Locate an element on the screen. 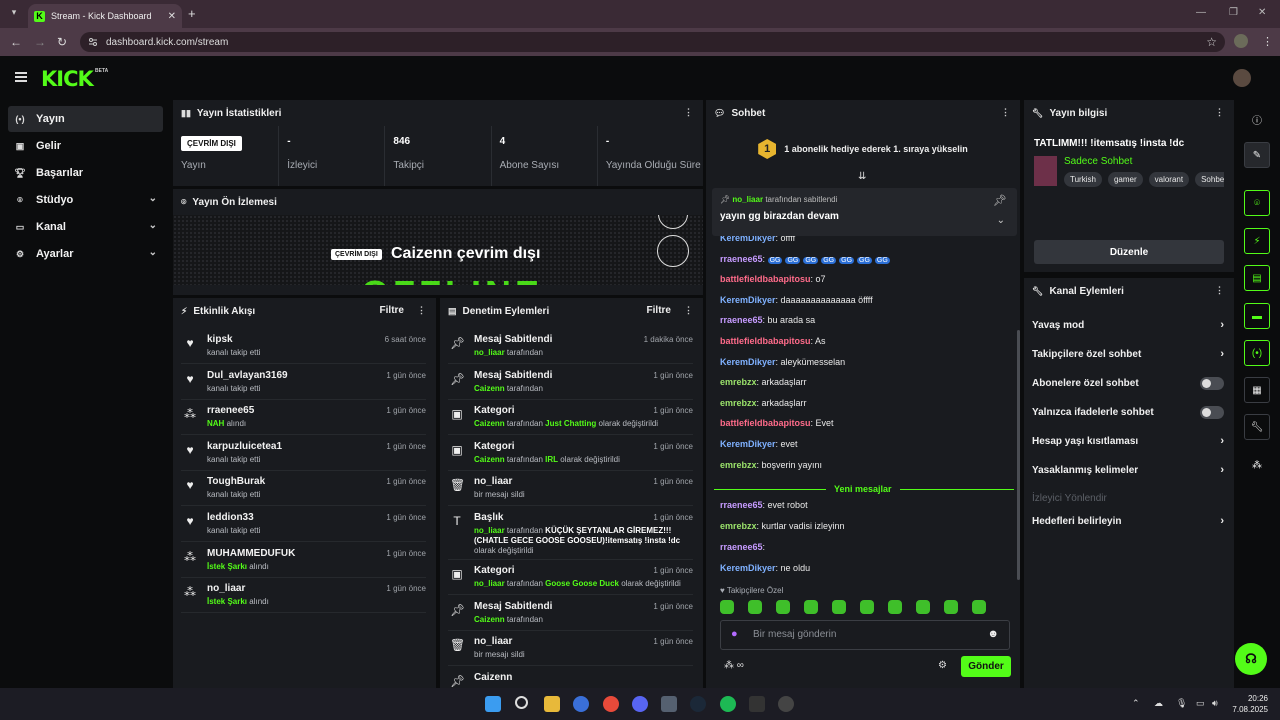 Image resolution: width=1280 pixels, height=720 pixels. file-explorer-icon is located at coordinates (552, 704).